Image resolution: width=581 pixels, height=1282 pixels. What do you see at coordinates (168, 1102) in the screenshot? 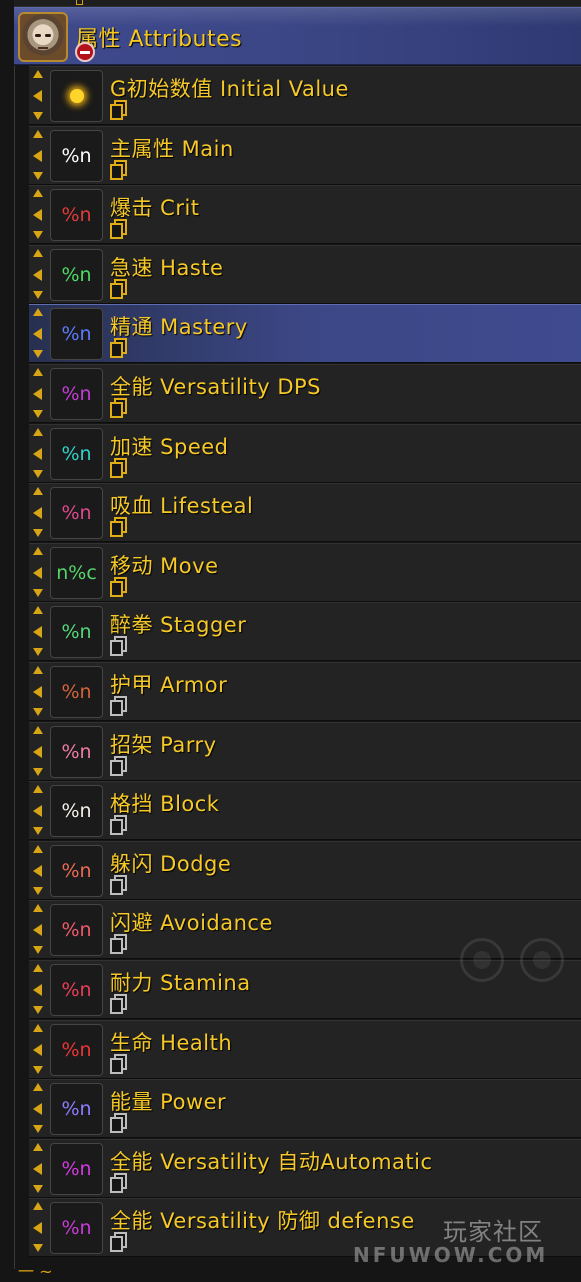
I see `aura-name: 能量 Power` at bounding box center [168, 1102].